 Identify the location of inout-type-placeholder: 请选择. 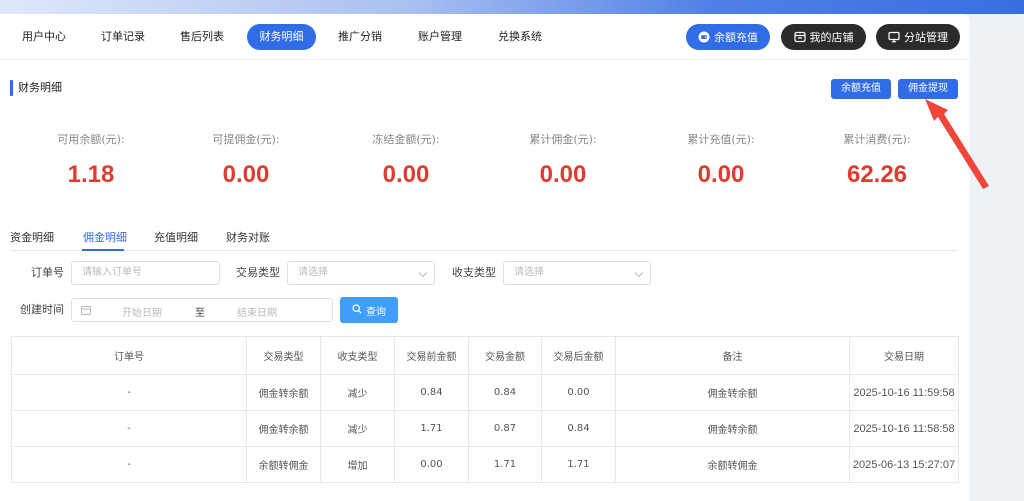
(529, 272).